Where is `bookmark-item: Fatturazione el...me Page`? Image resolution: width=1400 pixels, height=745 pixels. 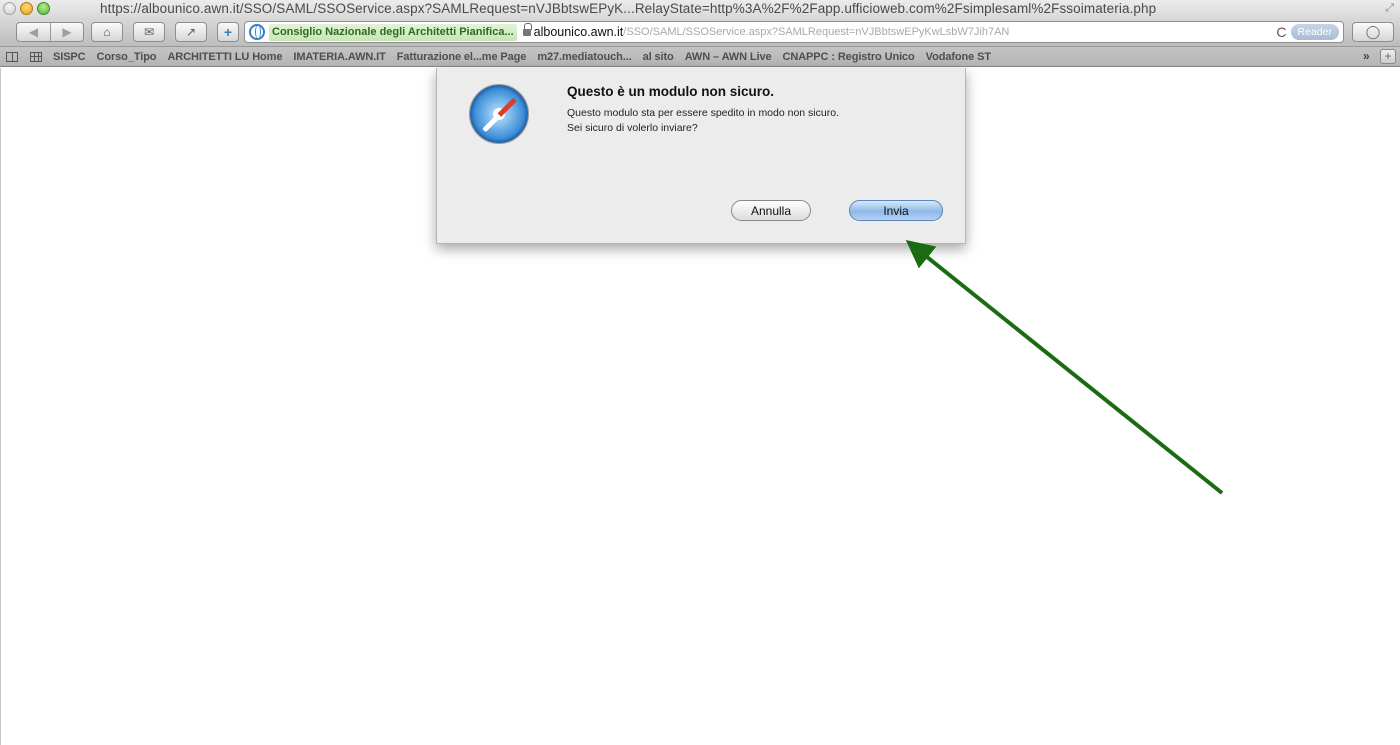
bookmark-item: Fatturazione el...me Page is located at coordinates (462, 57).